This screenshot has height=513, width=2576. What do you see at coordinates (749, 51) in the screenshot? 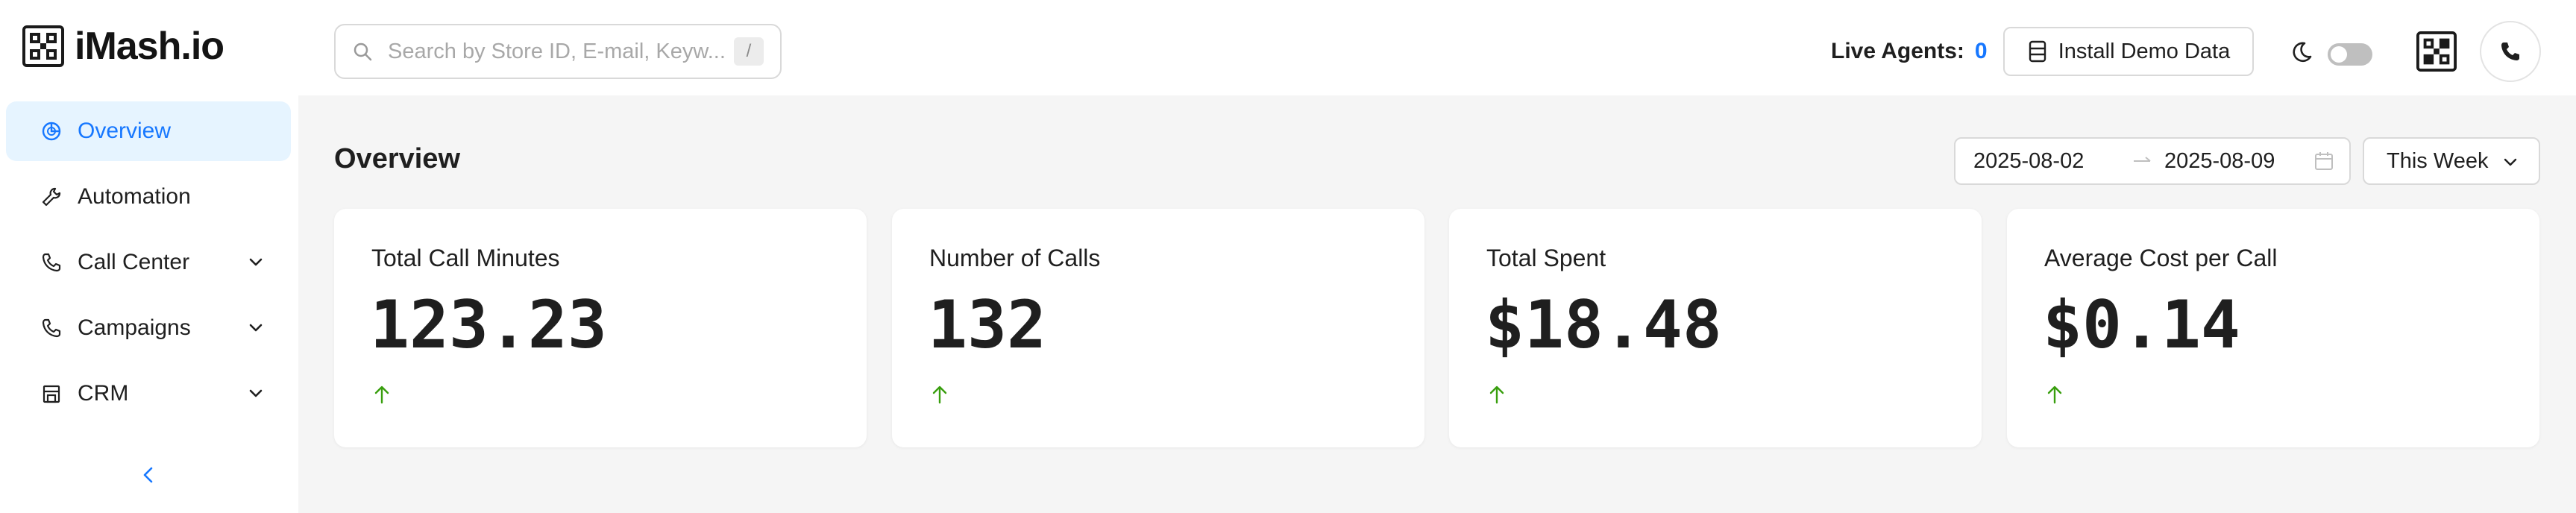
I see `search-shortcut-key: /` at bounding box center [749, 51].